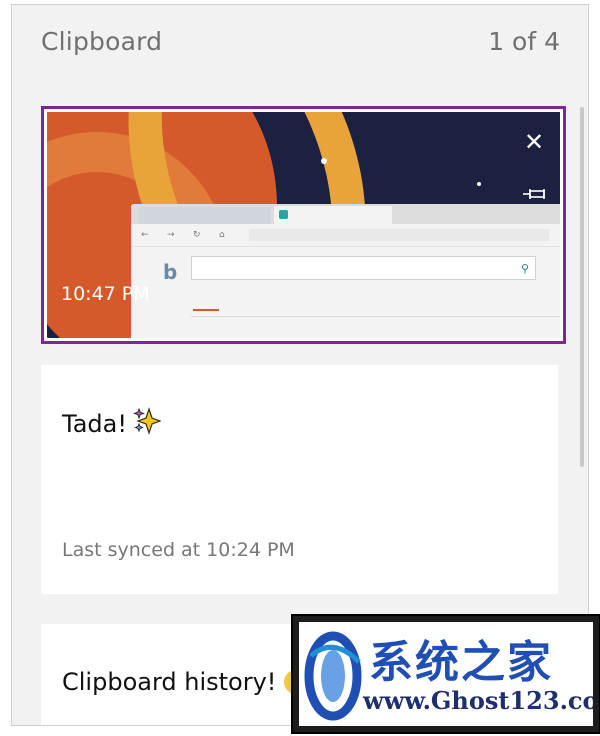  I want to click on watermark: 系统之家 www.Ghost123.com, so click(445, 674).